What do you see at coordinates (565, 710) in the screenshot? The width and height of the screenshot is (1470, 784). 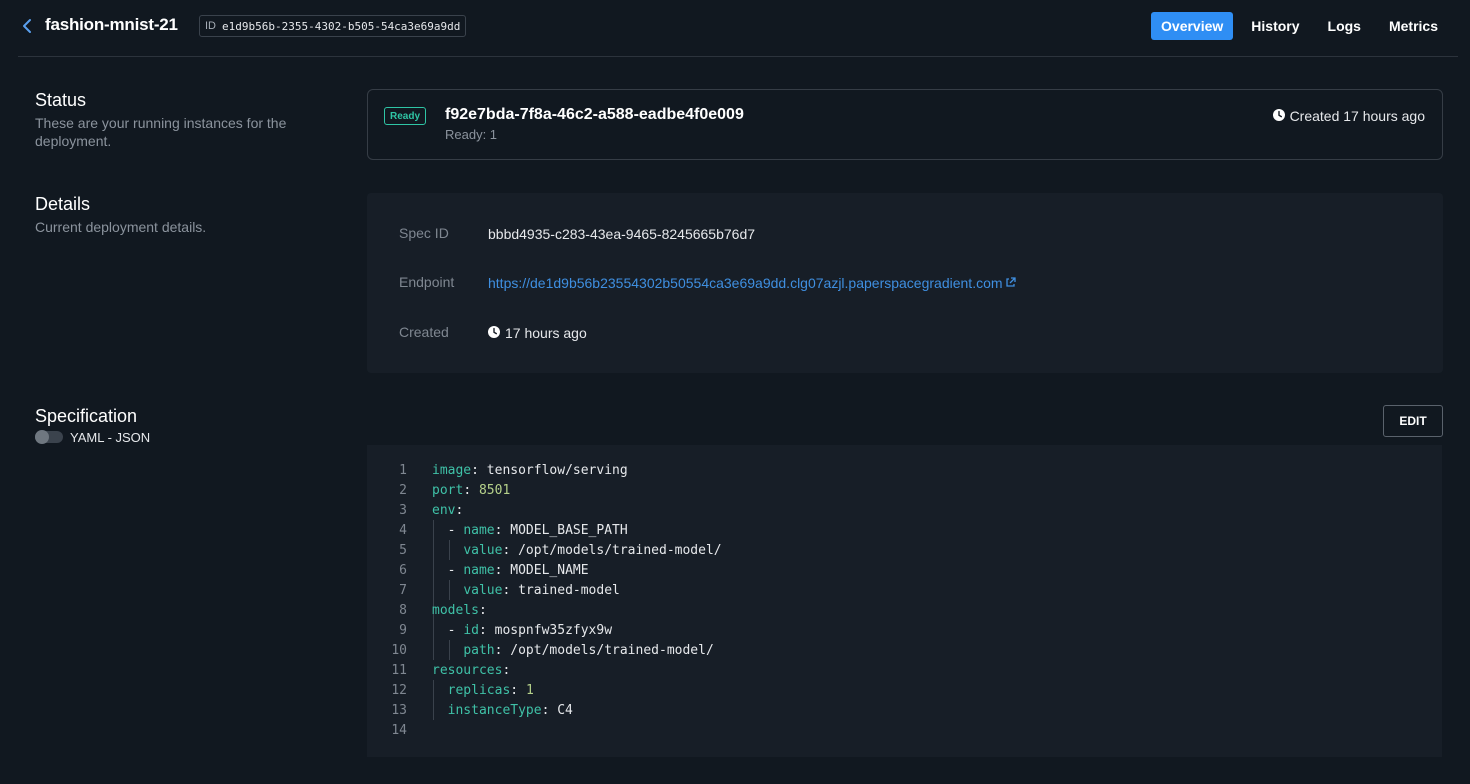 I see `yaml-value: C4` at bounding box center [565, 710].